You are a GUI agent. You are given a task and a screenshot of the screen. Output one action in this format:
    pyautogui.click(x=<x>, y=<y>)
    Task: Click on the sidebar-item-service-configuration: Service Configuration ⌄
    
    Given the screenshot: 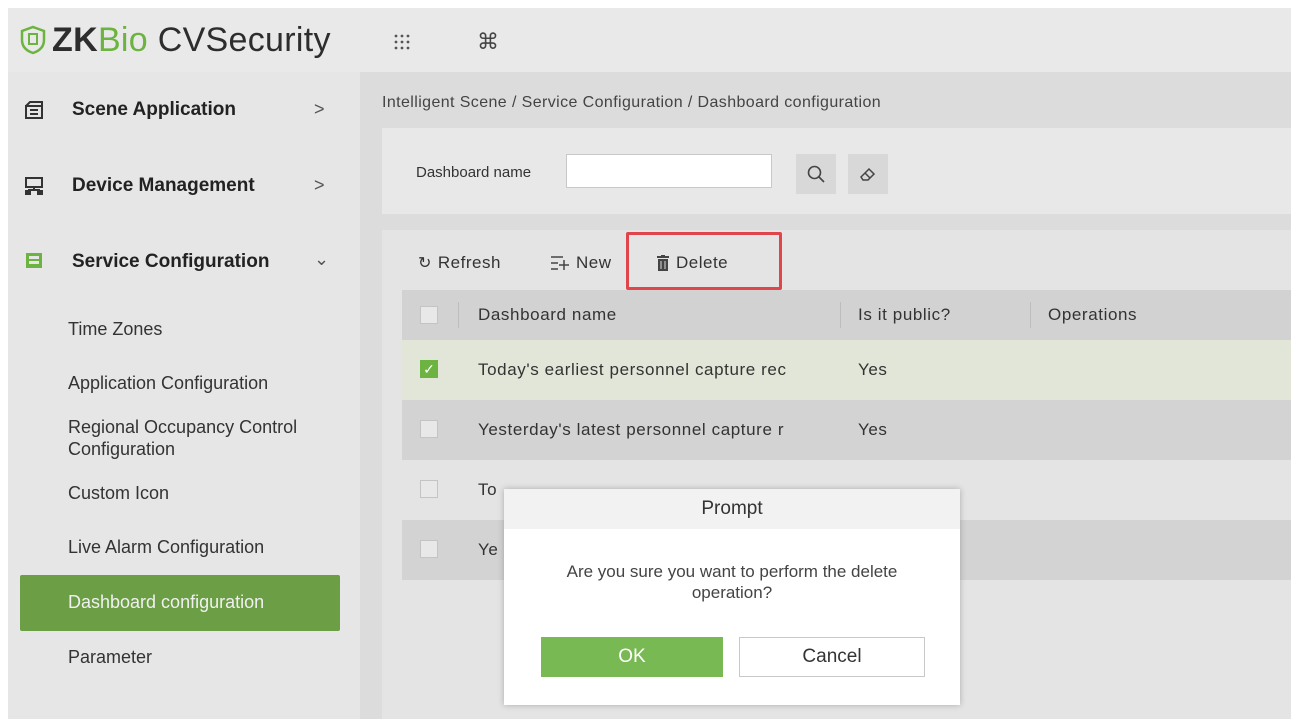 What is the action you would take?
    pyautogui.click(x=184, y=262)
    